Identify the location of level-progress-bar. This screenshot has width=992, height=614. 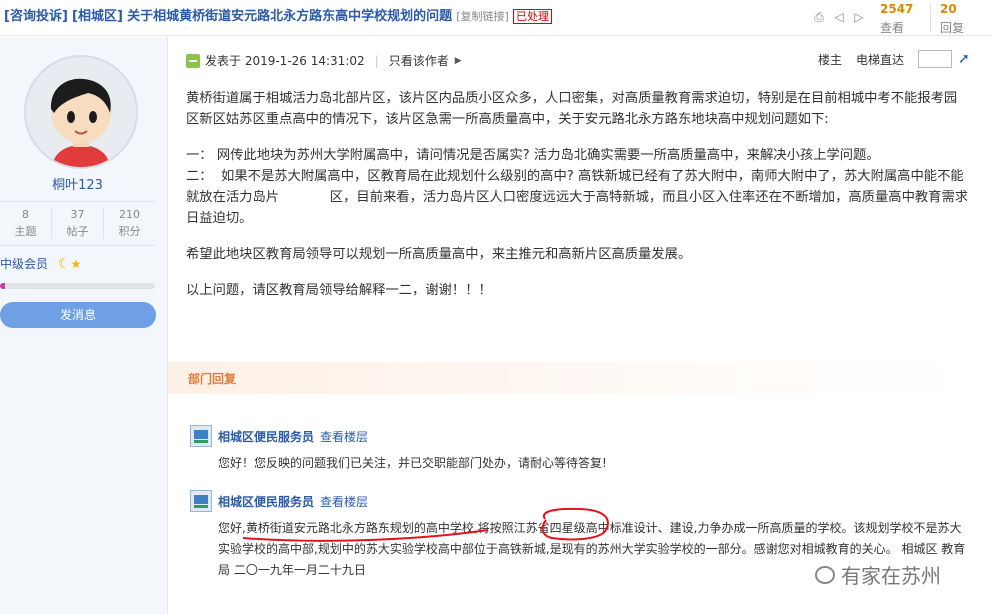
(77, 286).